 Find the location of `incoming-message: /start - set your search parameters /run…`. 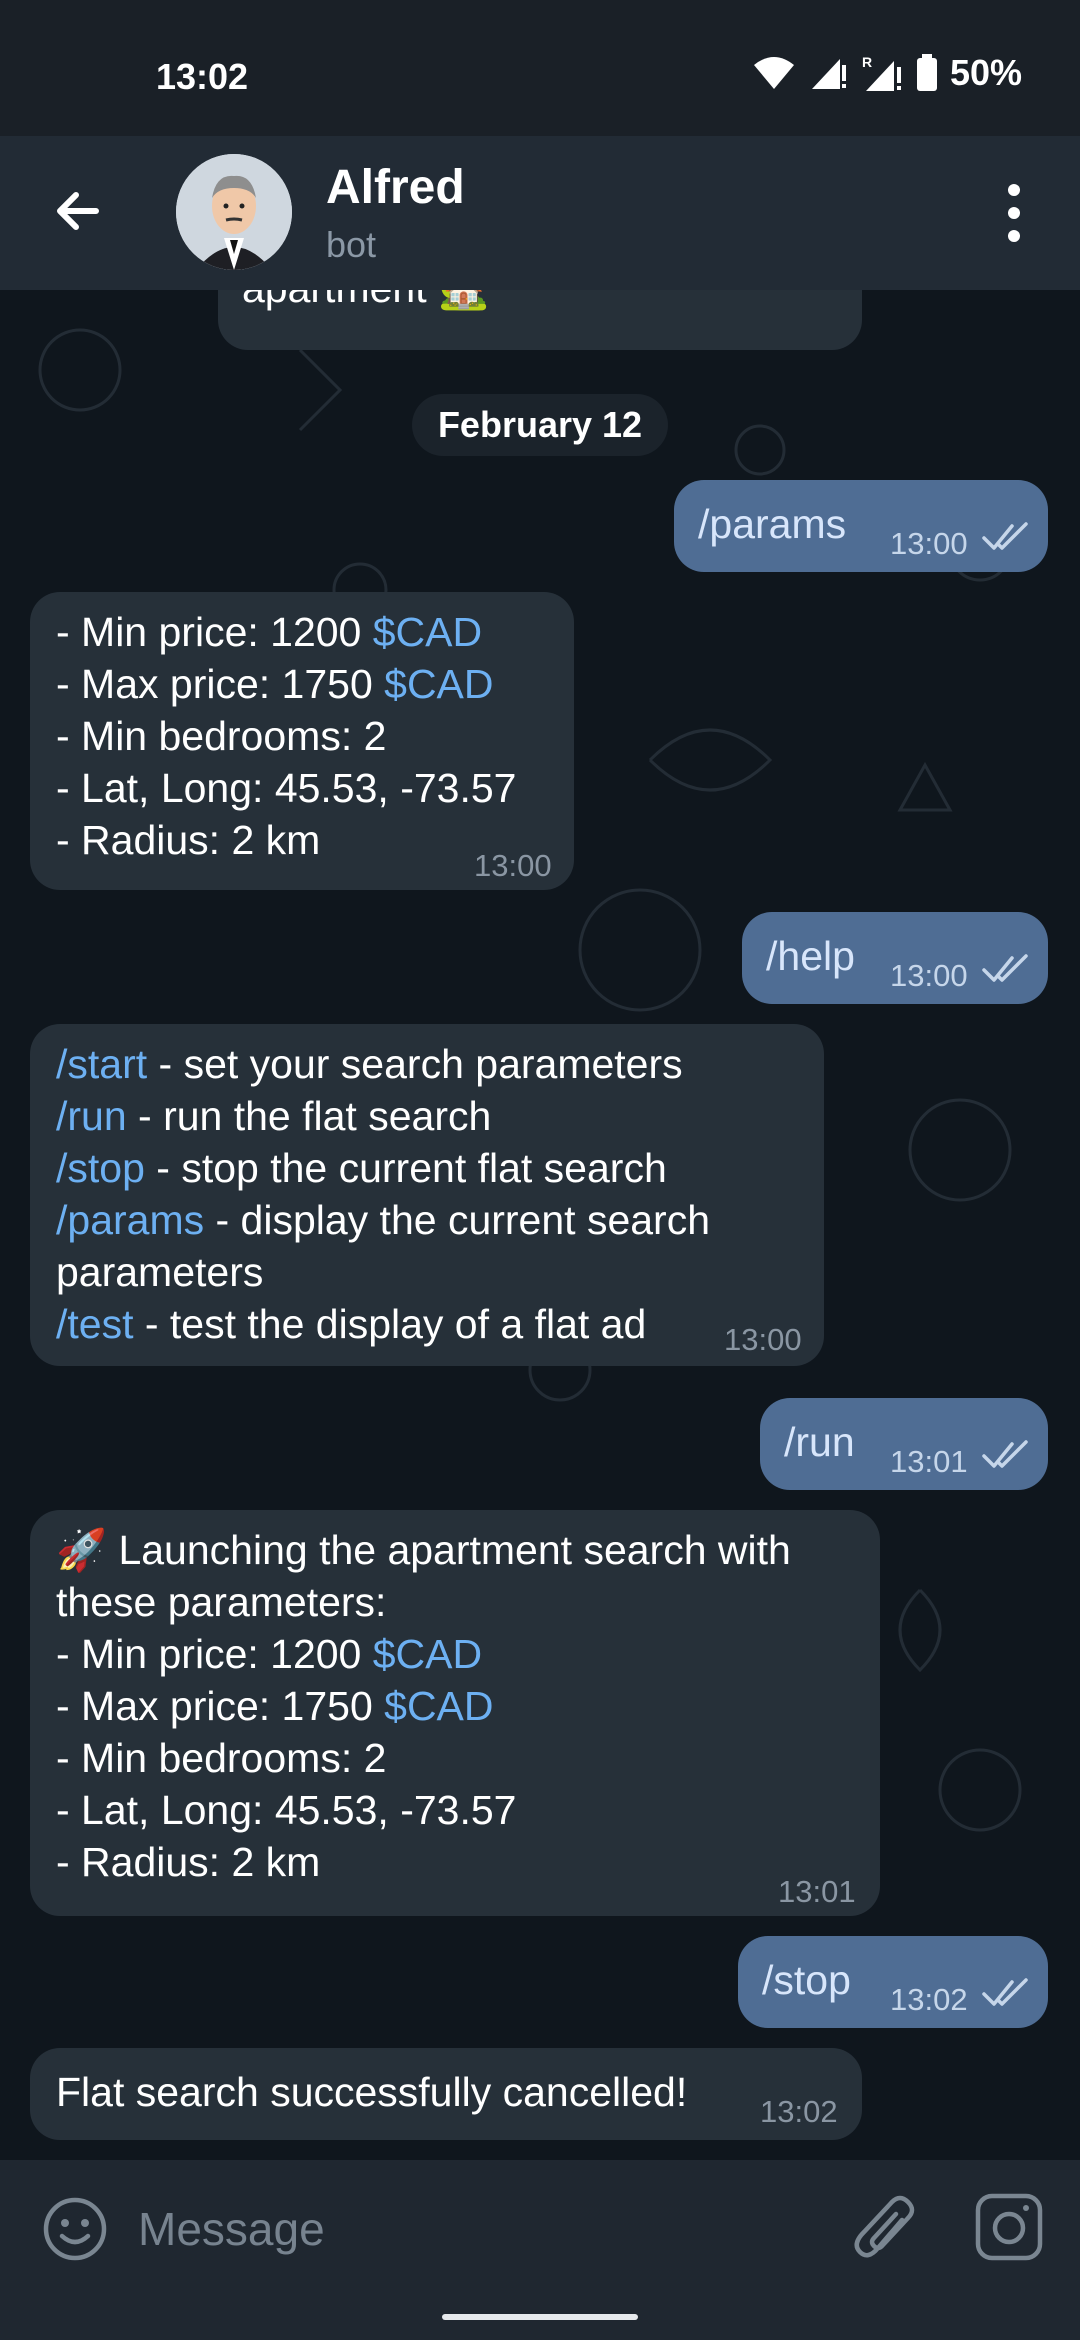

incoming-message: /start - set your search parameters /run… is located at coordinates (427, 1195).